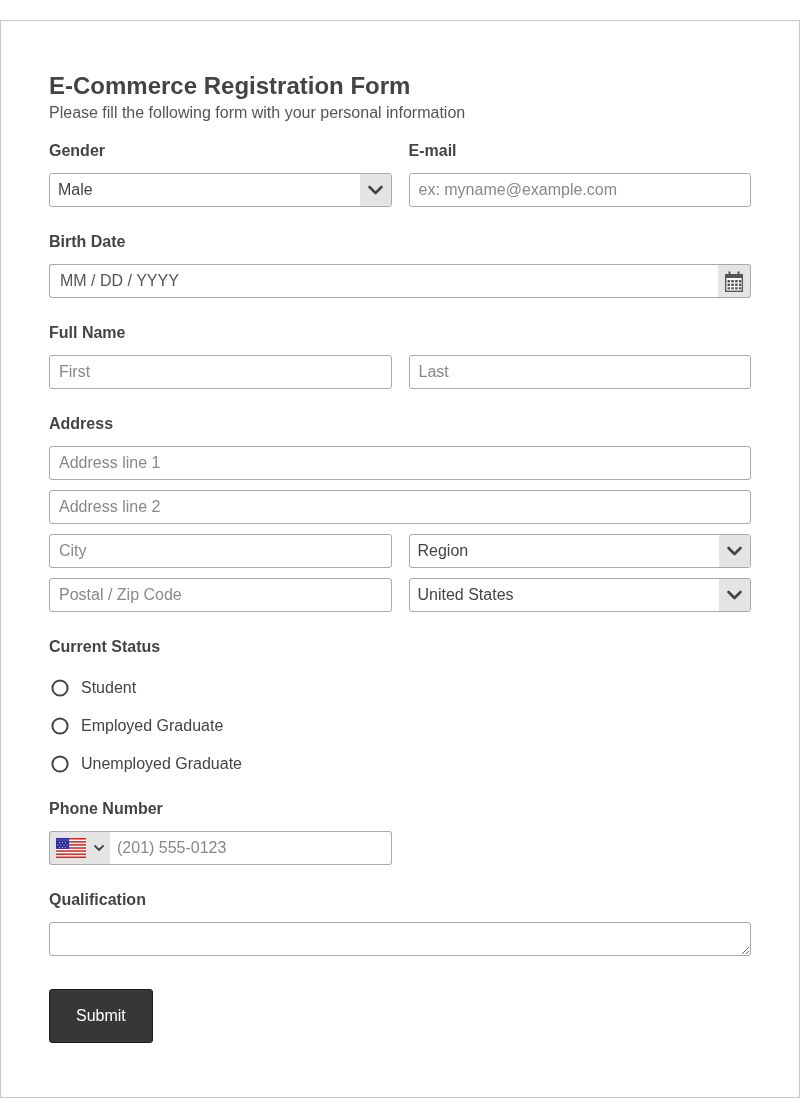  Describe the element at coordinates (433, 151) in the screenshot. I see `field-label: E-mail` at that location.